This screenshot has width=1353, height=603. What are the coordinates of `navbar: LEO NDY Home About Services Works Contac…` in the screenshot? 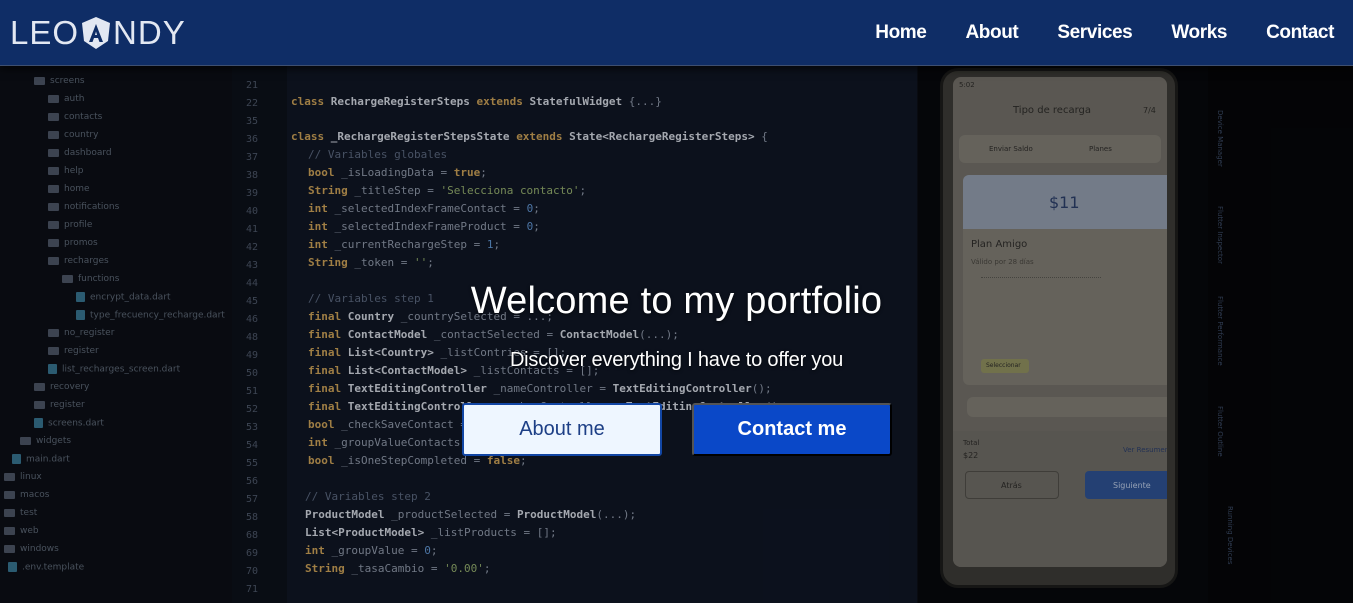 It's located at (676, 33).